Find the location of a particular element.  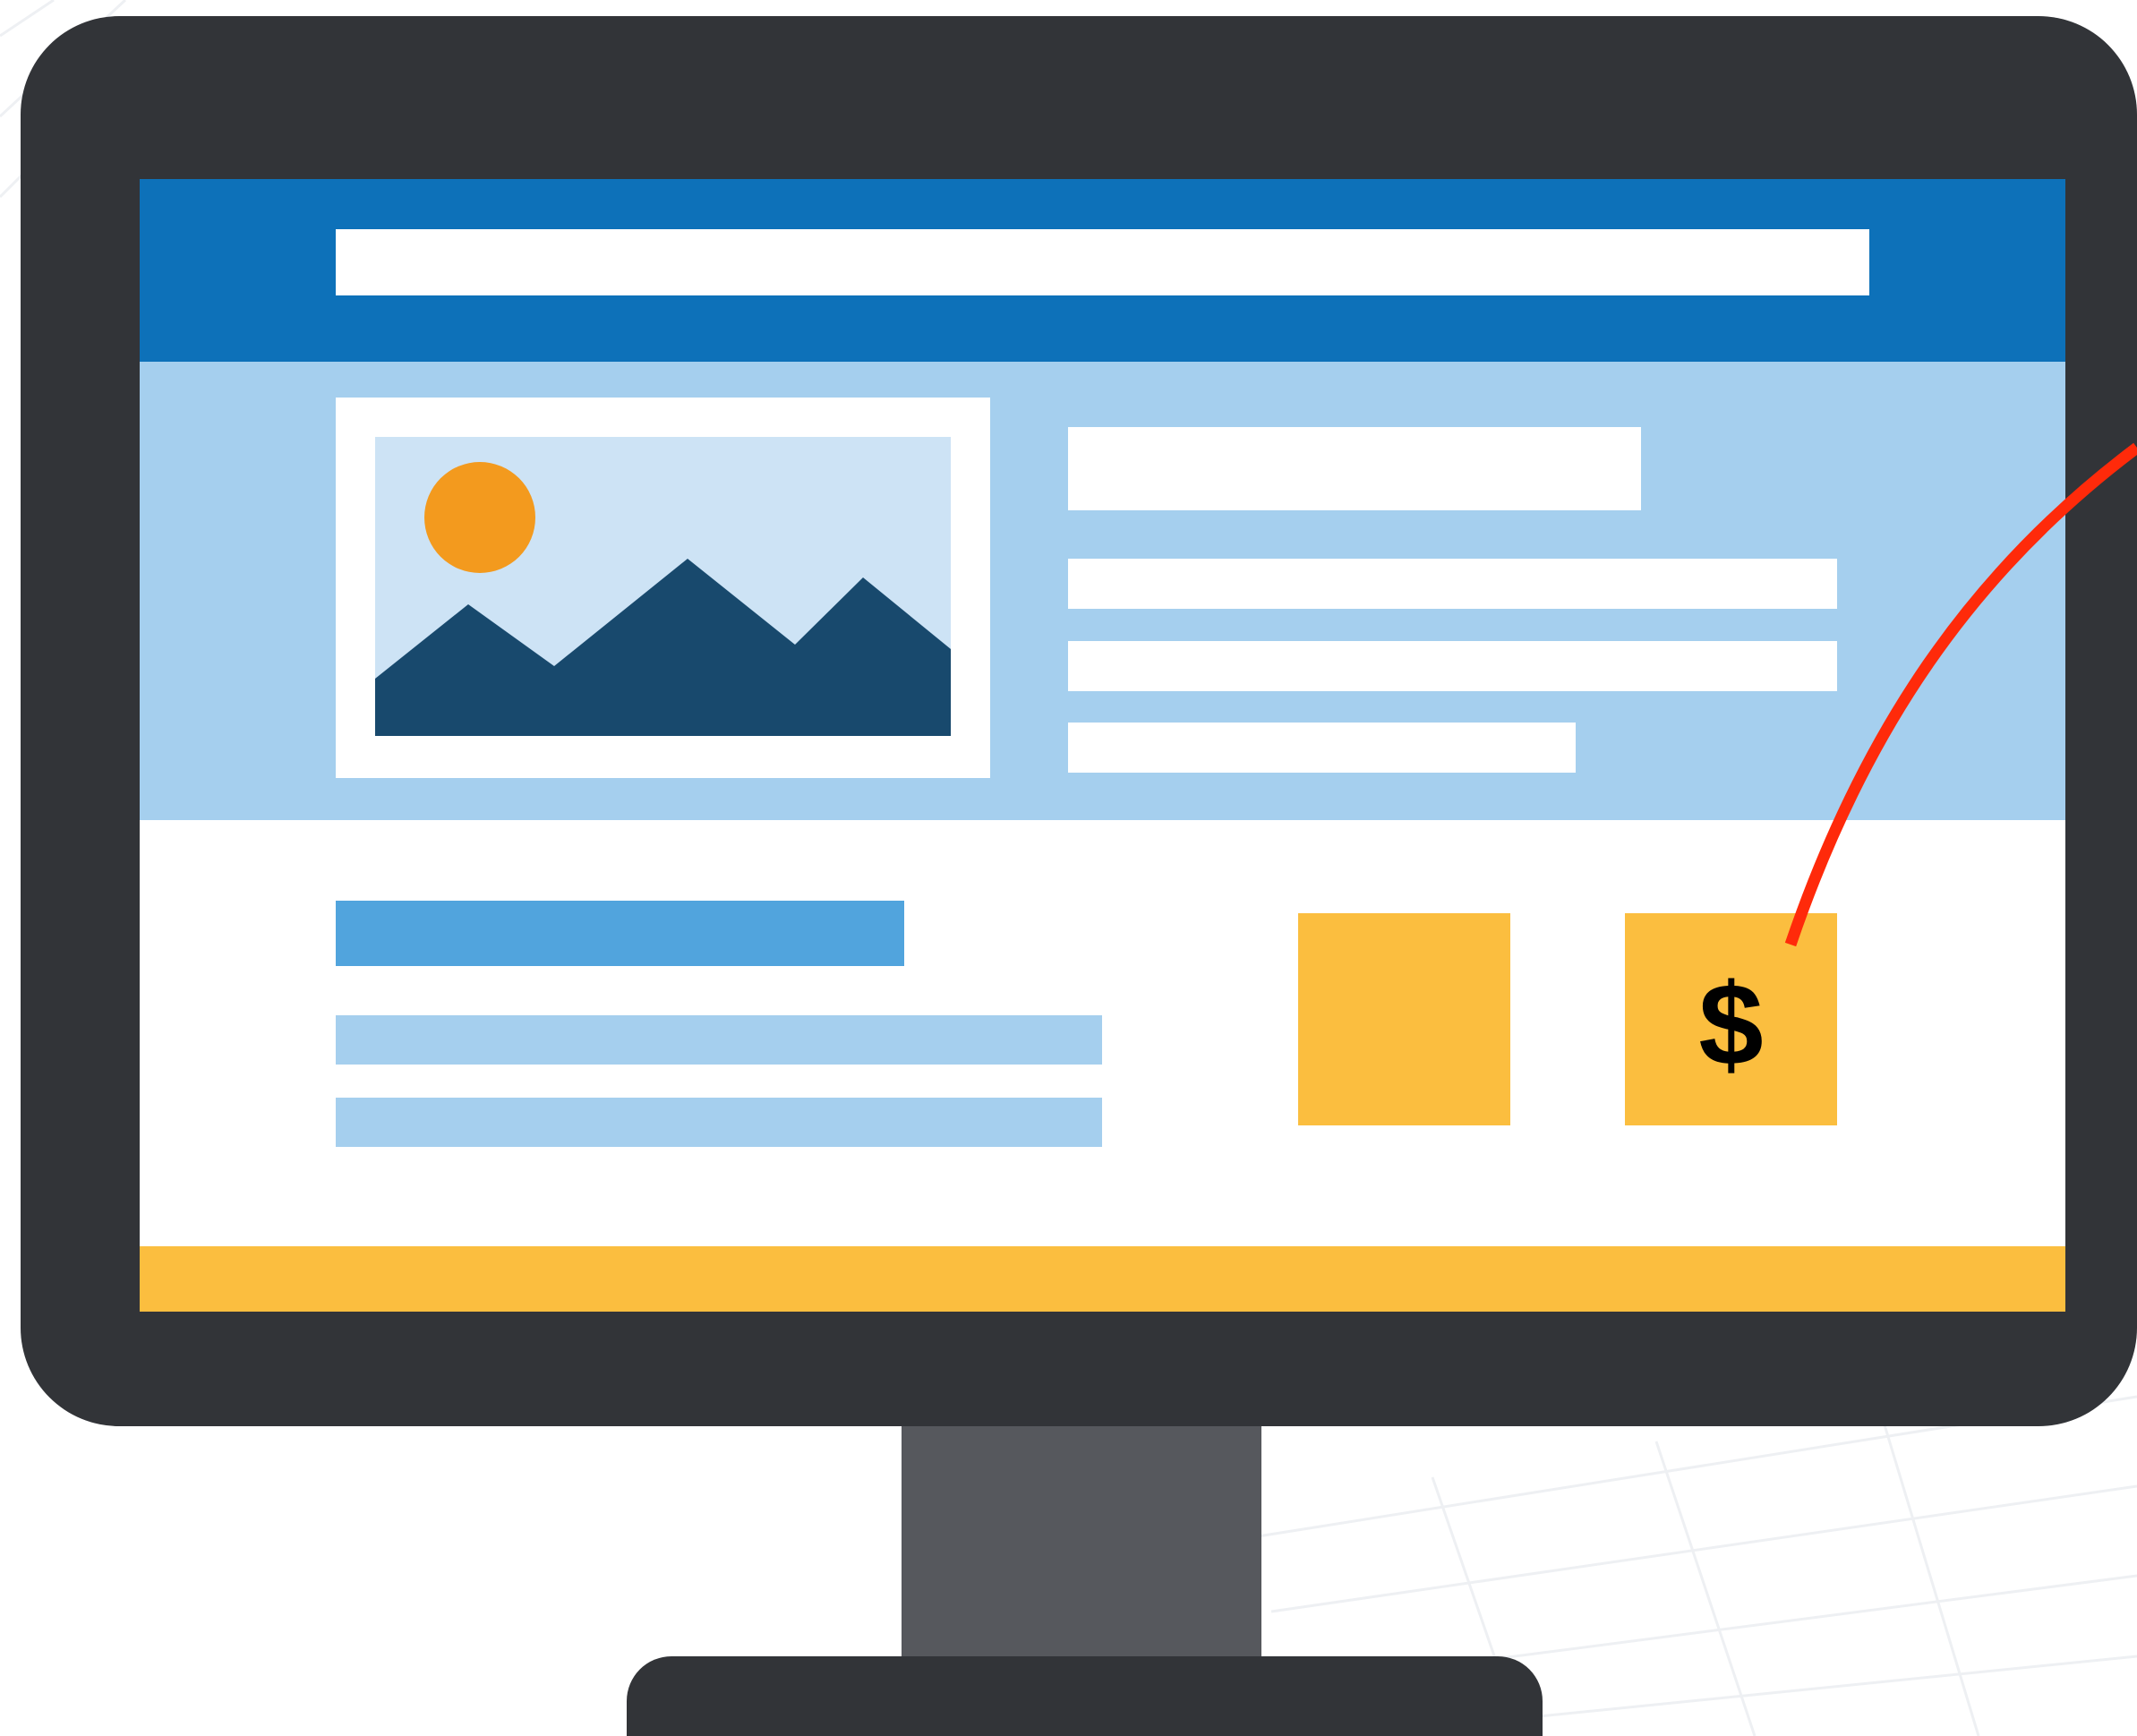

hero-image-frame is located at coordinates (663, 588).